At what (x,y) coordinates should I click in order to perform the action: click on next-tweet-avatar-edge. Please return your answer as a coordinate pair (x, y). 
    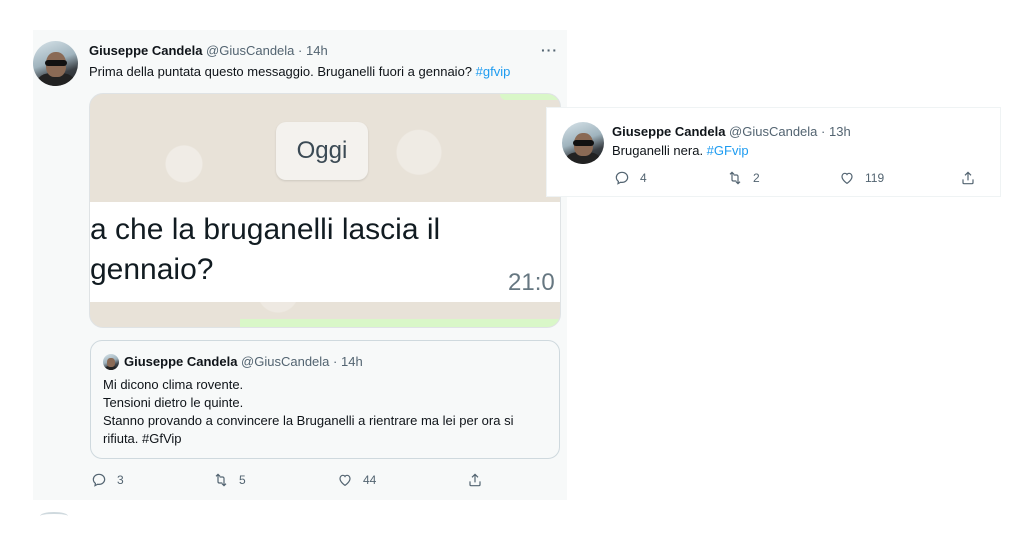
    Looking at the image, I should click on (54, 516).